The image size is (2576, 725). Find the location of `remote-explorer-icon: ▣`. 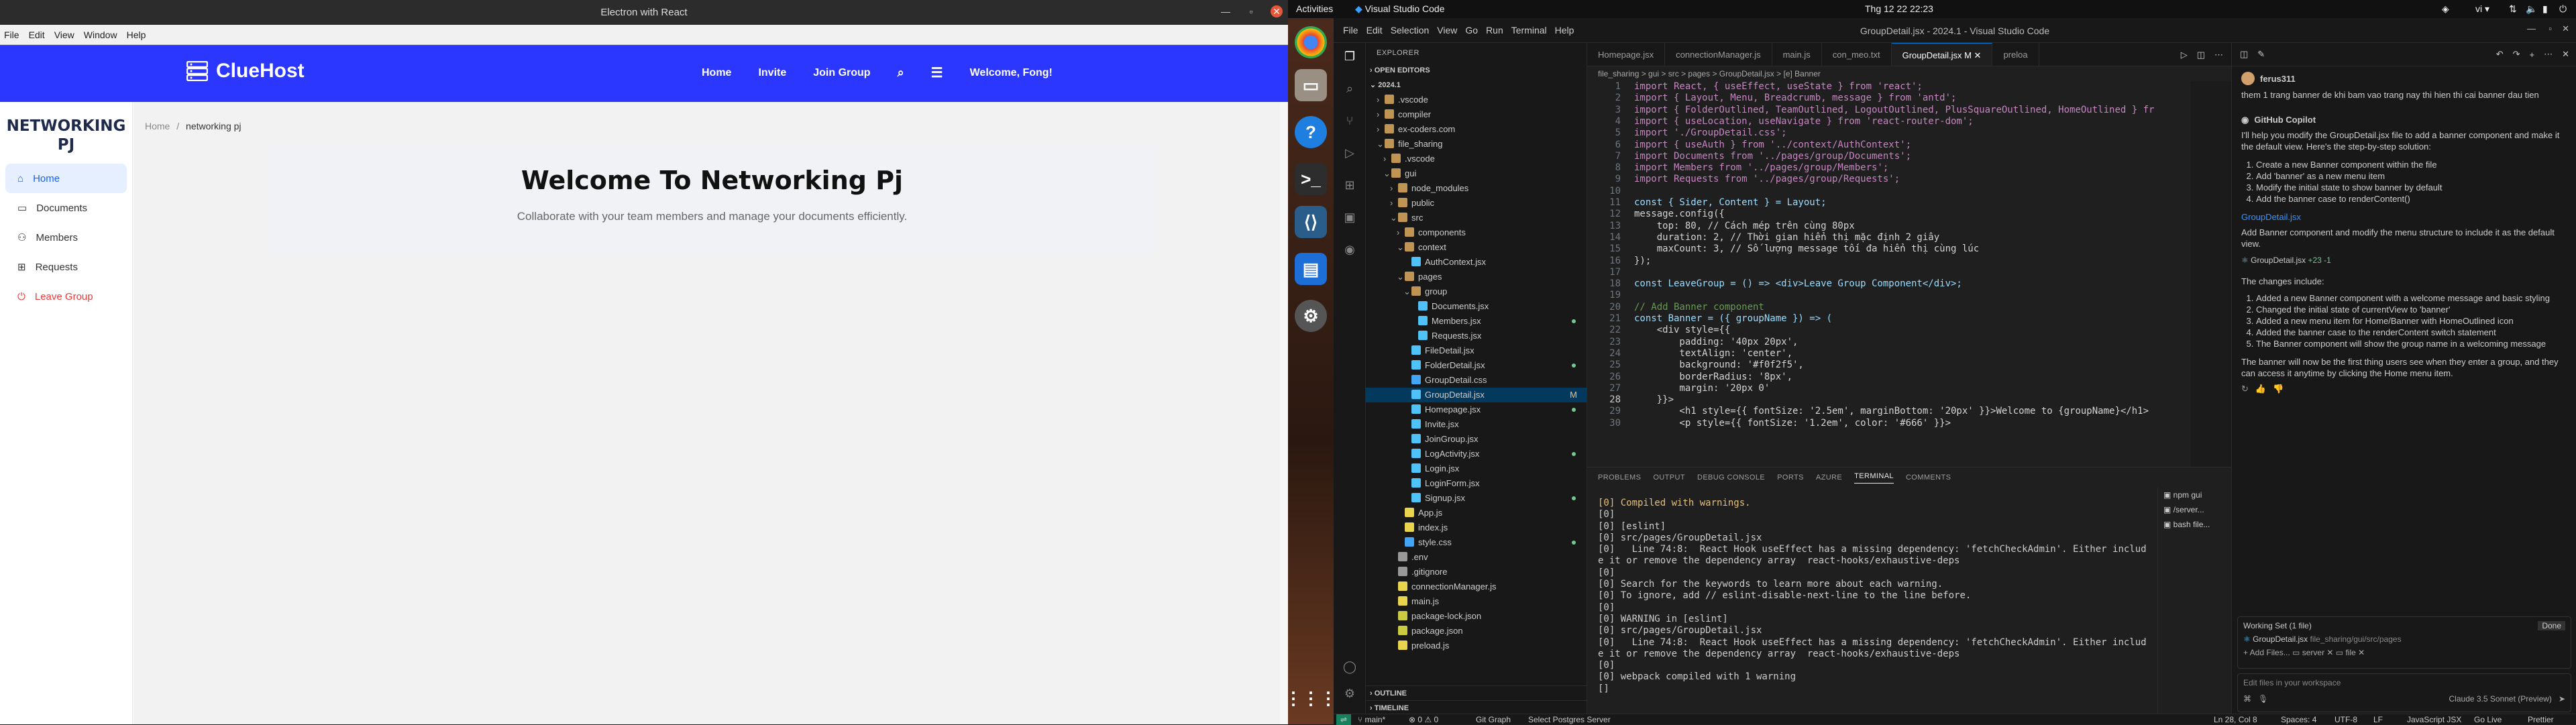

remote-explorer-icon: ▣ is located at coordinates (1350, 219).